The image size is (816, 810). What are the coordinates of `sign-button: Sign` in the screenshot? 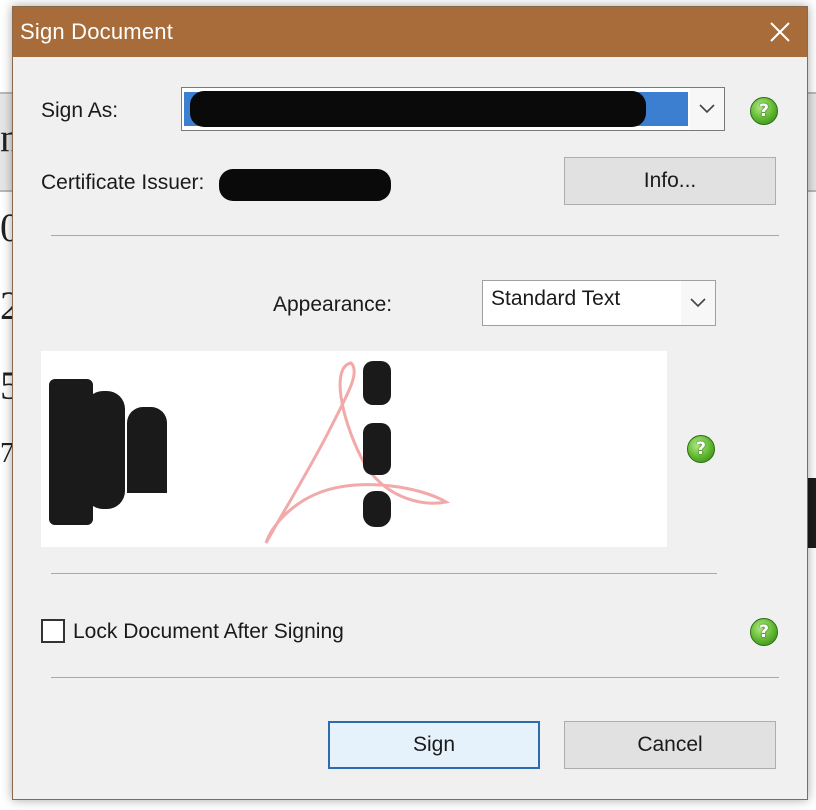 It's located at (434, 745).